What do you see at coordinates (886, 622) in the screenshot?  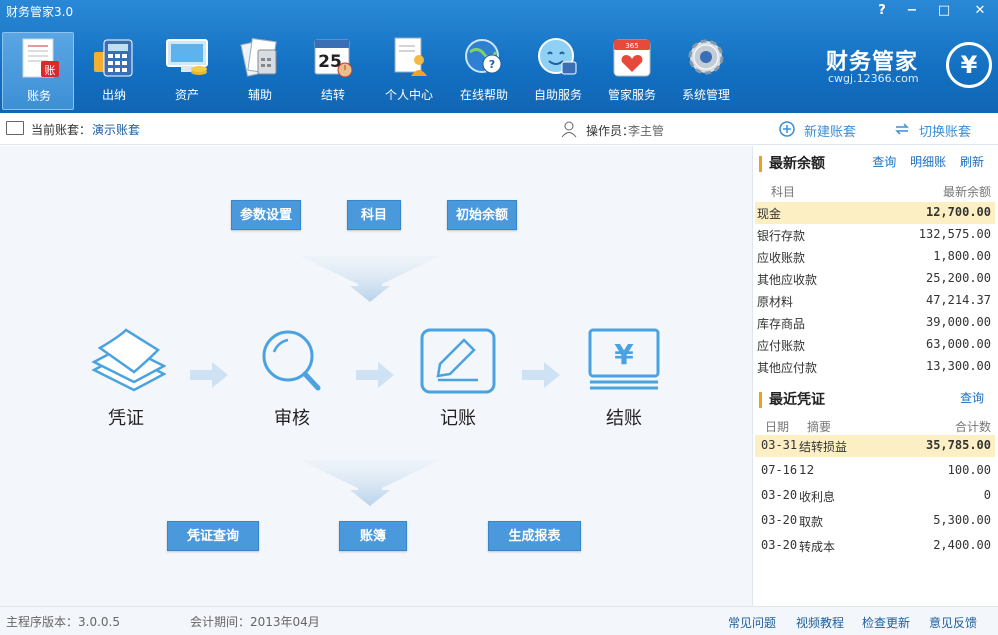 I see `check-update-link: 检查更新` at bounding box center [886, 622].